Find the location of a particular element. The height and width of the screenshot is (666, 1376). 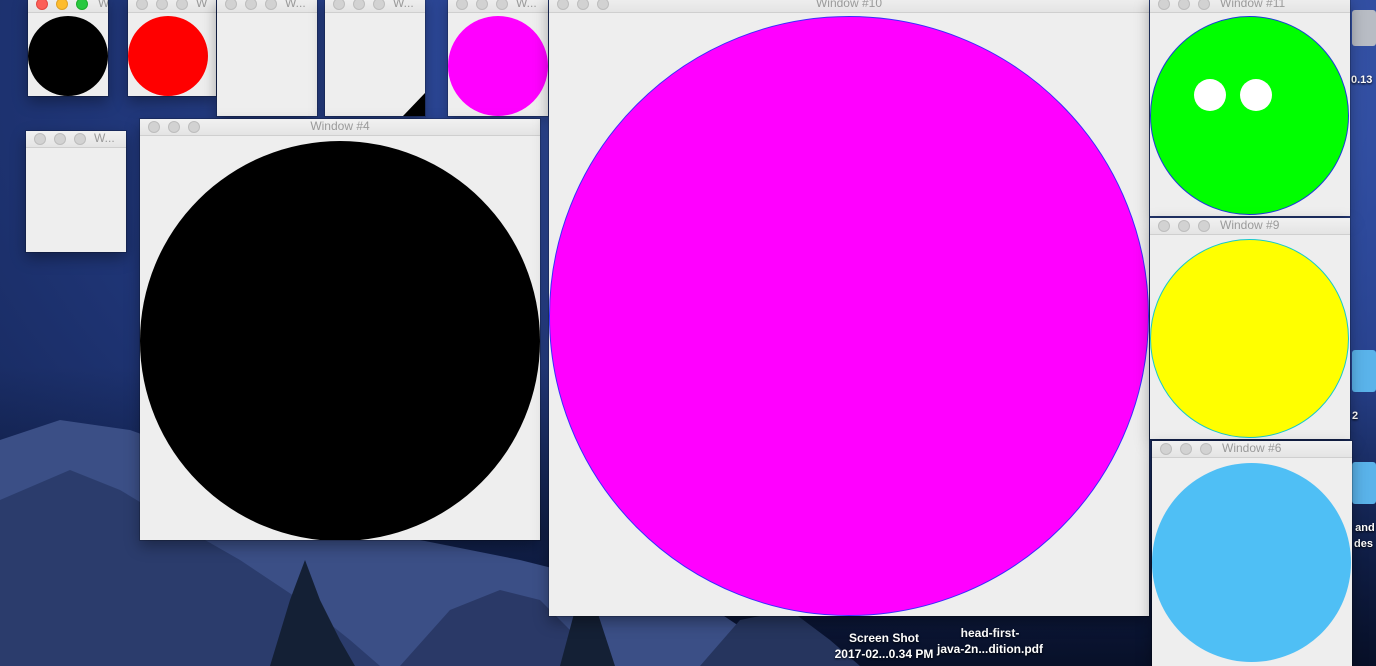

window-tiny-black: W is located at coordinates (68, 48).